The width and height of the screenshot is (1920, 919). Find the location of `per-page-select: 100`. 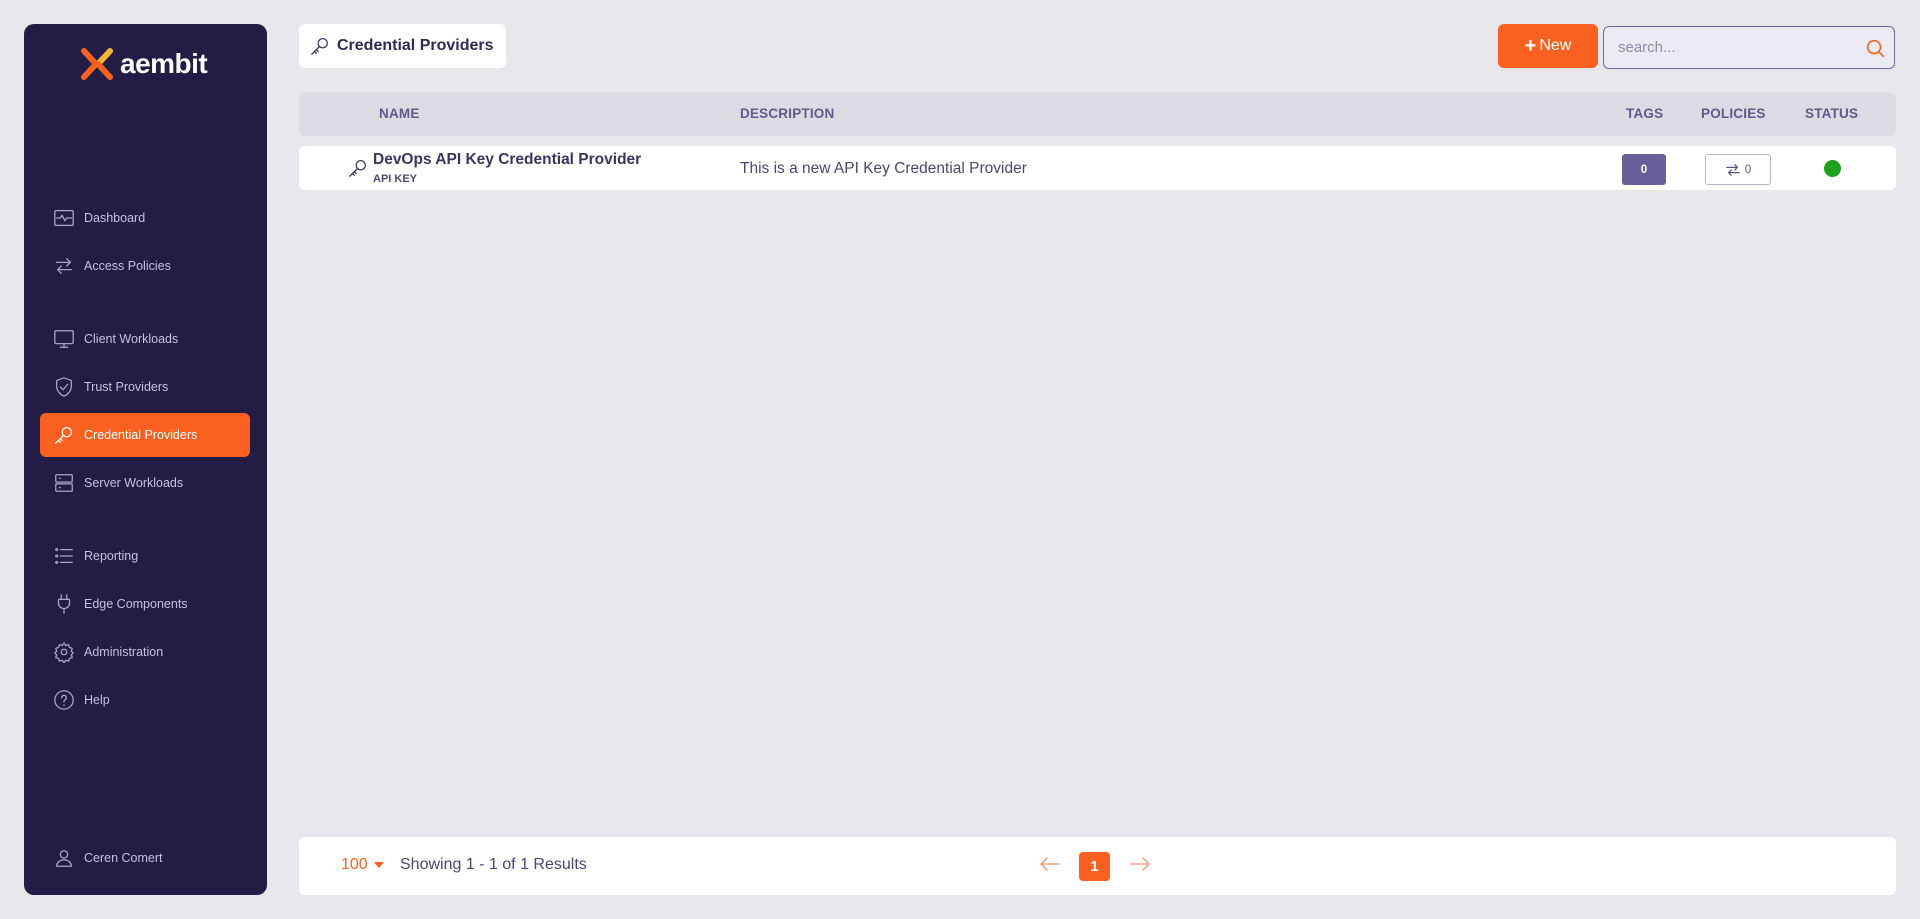

per-page-select: 100 is located at coordinates (362, 865).